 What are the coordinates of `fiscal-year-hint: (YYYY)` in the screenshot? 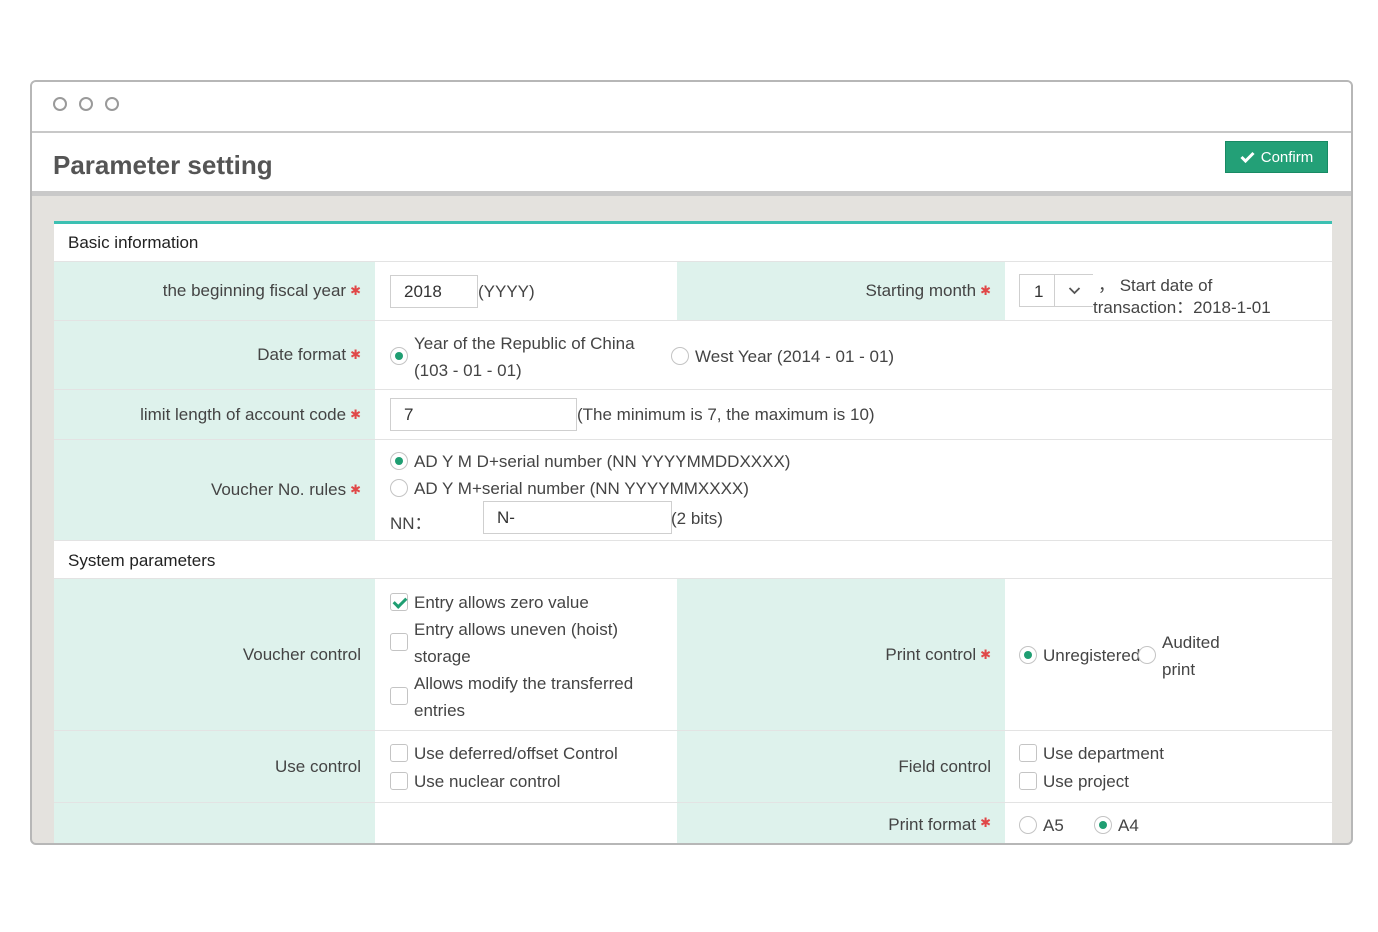 It's located at (506, 291).